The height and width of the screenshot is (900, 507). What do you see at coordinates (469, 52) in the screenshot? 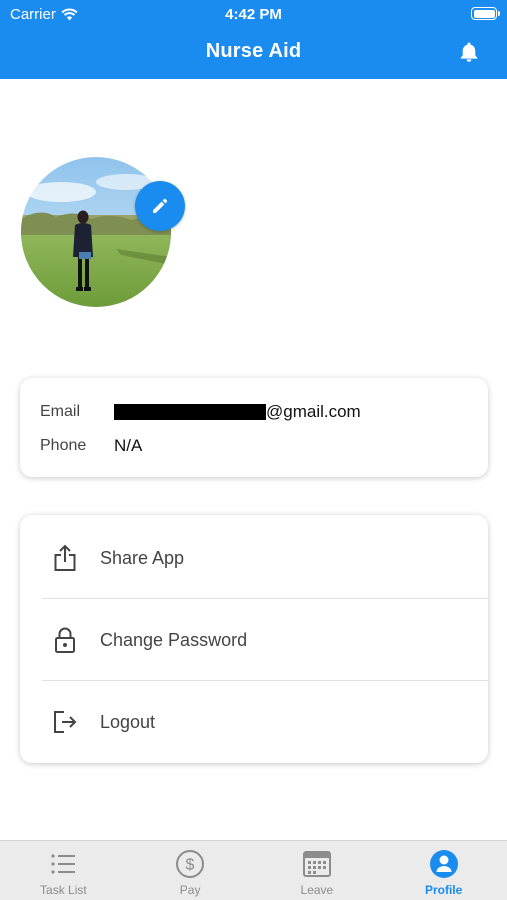
I see `bell-icon` at bounding box center [469, 52].